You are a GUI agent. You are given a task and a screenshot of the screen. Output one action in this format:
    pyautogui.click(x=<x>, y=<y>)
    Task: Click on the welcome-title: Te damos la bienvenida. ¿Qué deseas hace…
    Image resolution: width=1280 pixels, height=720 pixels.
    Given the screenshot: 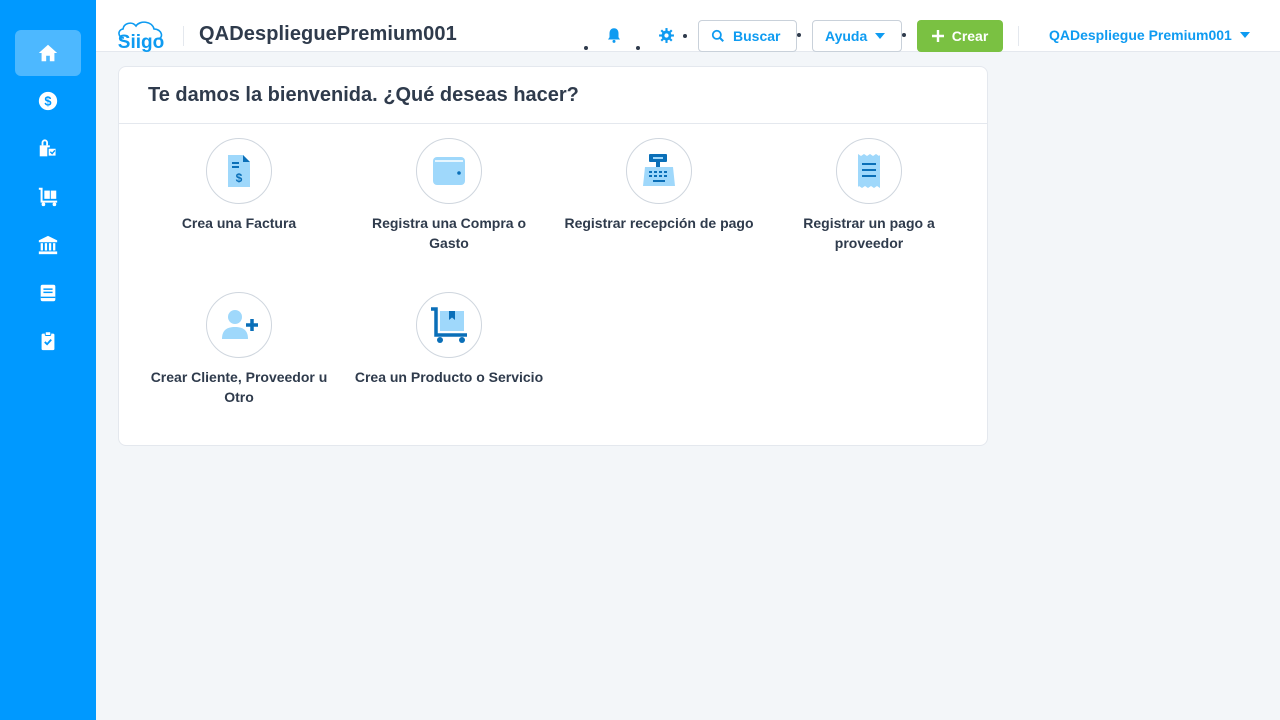 What is the action you would take?
    pyautogui.click(x=363, y=94)
    